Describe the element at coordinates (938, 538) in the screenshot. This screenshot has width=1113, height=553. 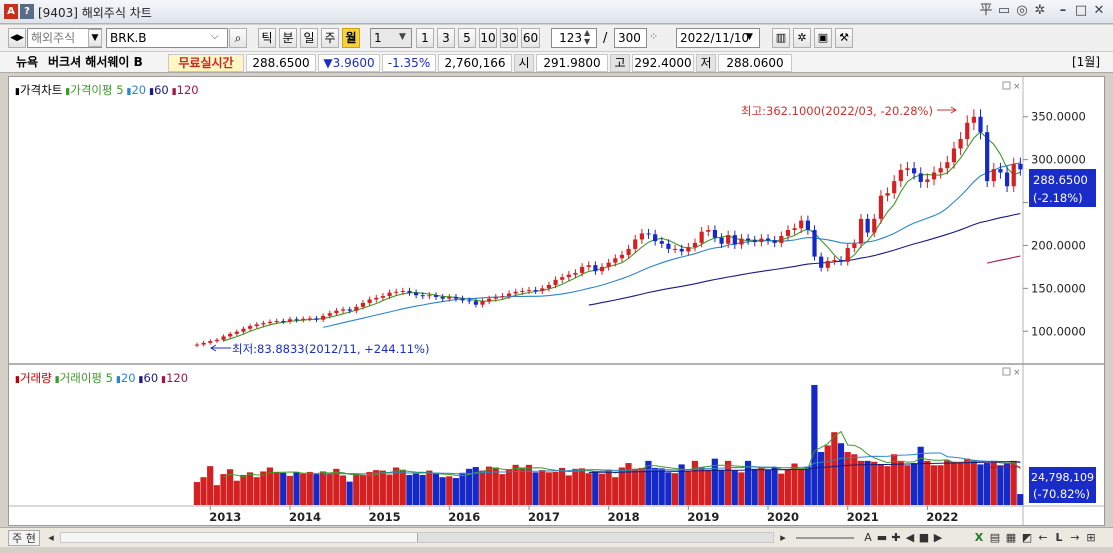
I see `play-icon: ▶` at that location.